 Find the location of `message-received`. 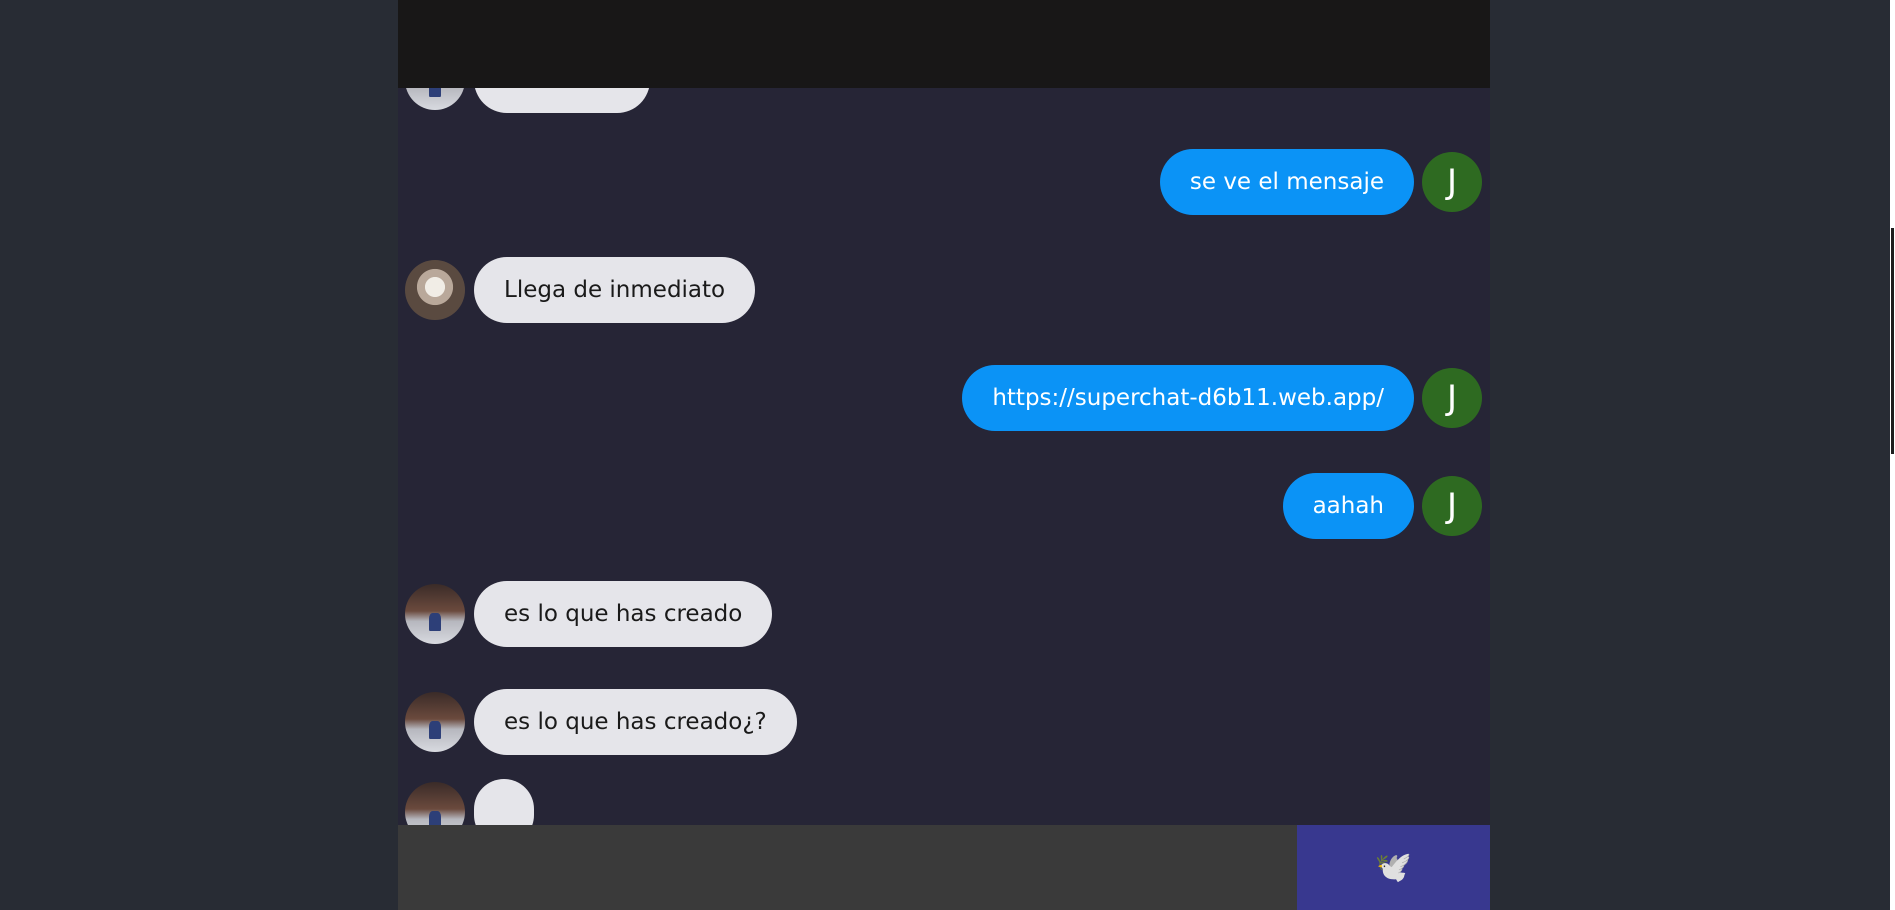

message-received is located at coordinates (469, 802).